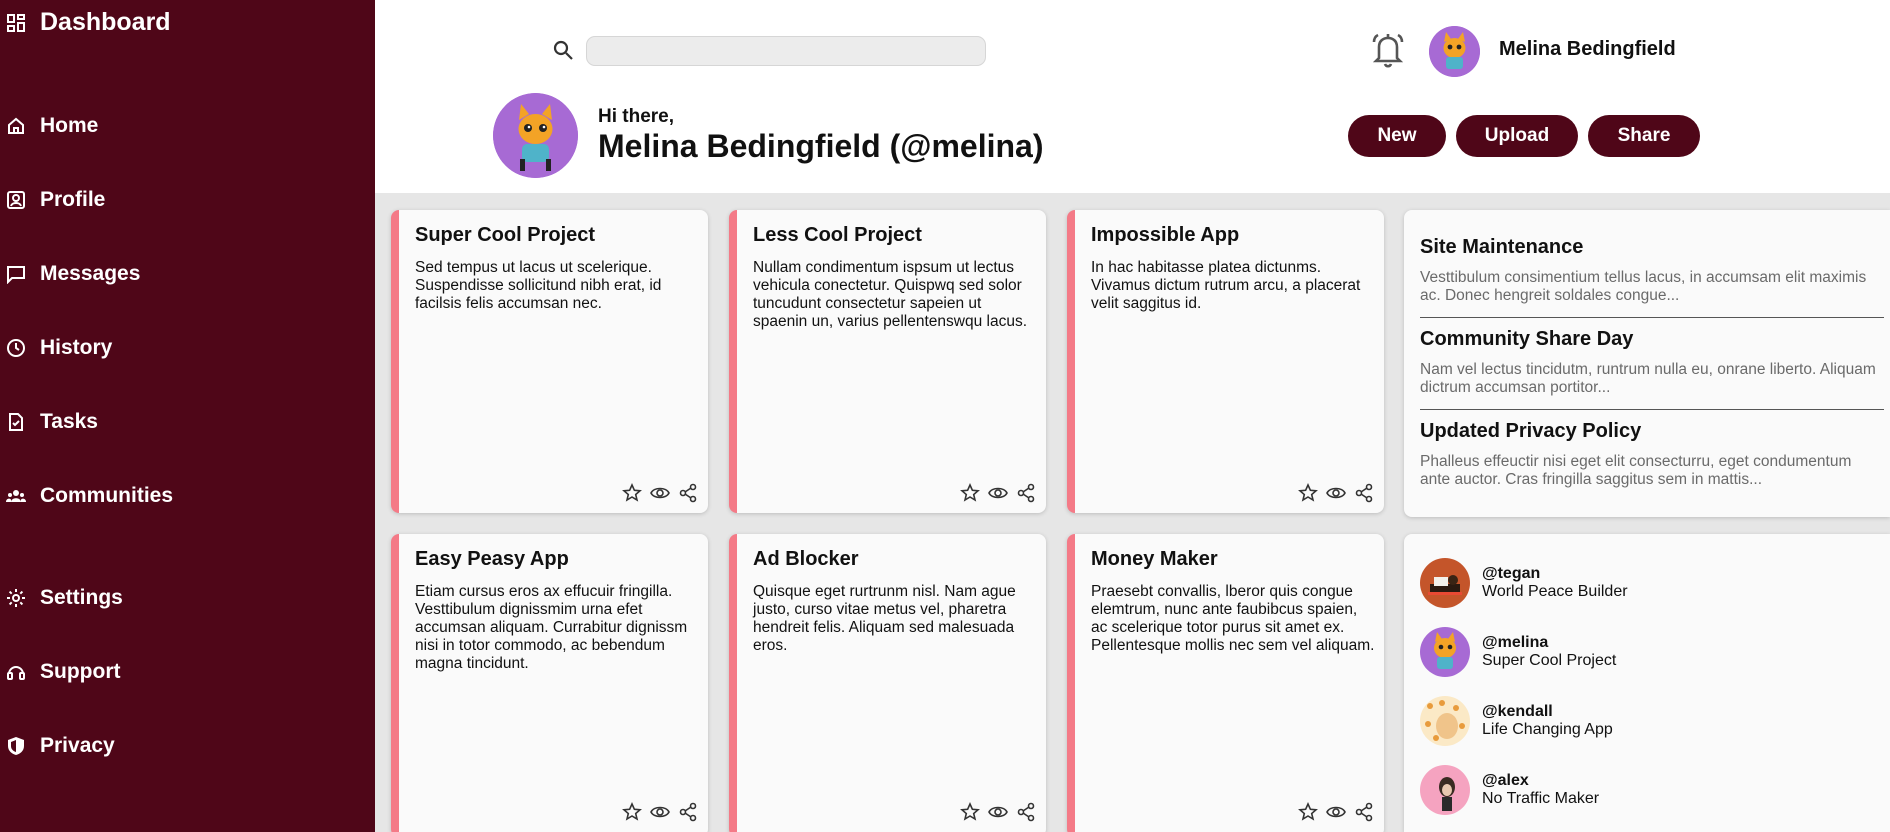 The image size is (1890, 832). Describe the element at coordinates (1549, 660) in the screenshot. I see `trending-description: Super Cool Project` at that location.